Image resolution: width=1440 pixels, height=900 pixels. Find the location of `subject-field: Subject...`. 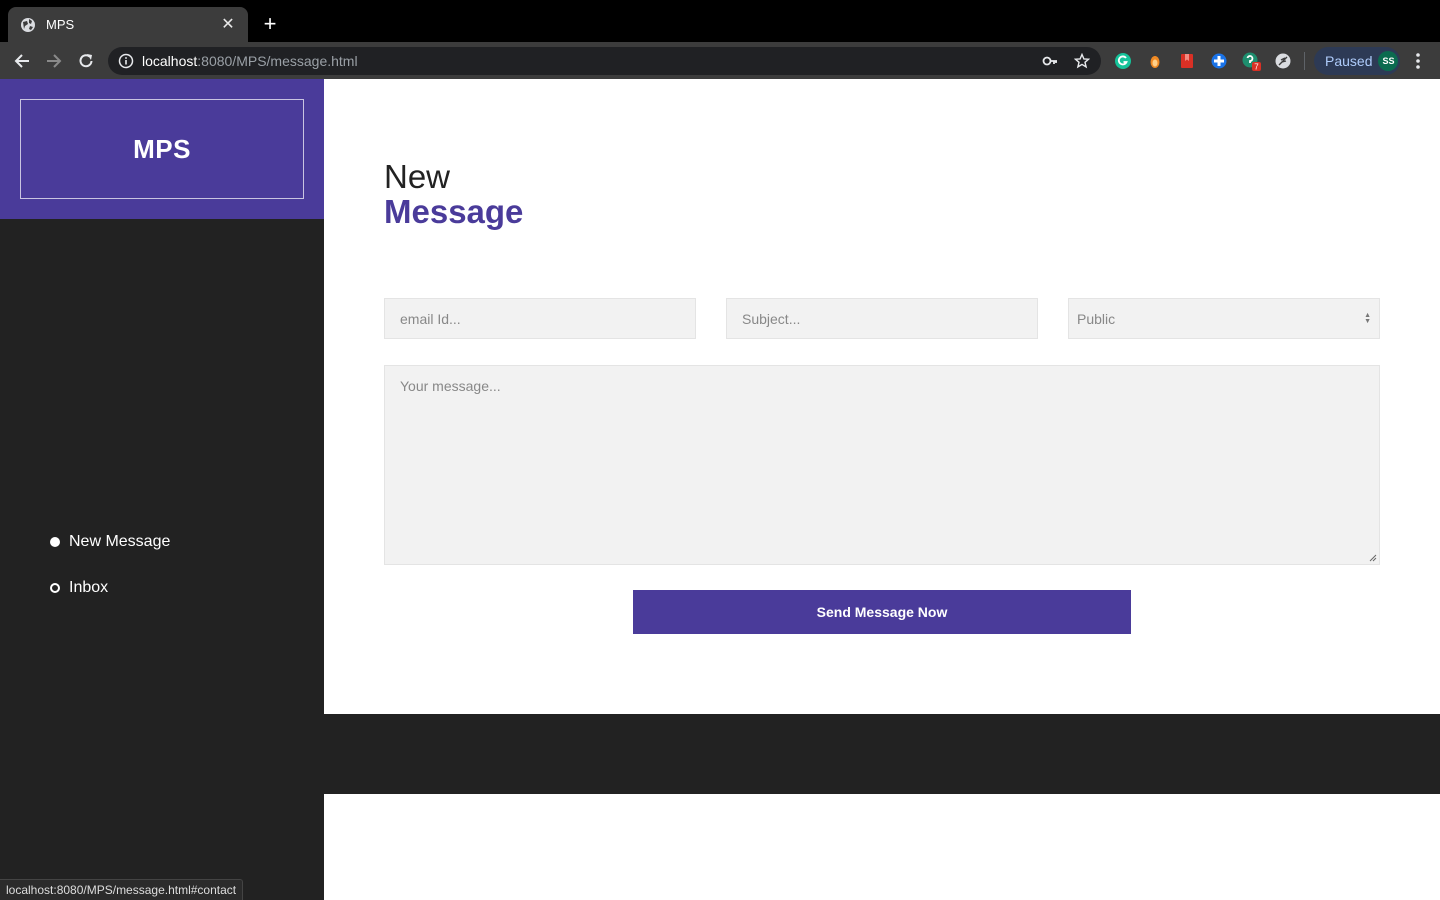

subject-field: Subject... is located at coordinates (882, 318).